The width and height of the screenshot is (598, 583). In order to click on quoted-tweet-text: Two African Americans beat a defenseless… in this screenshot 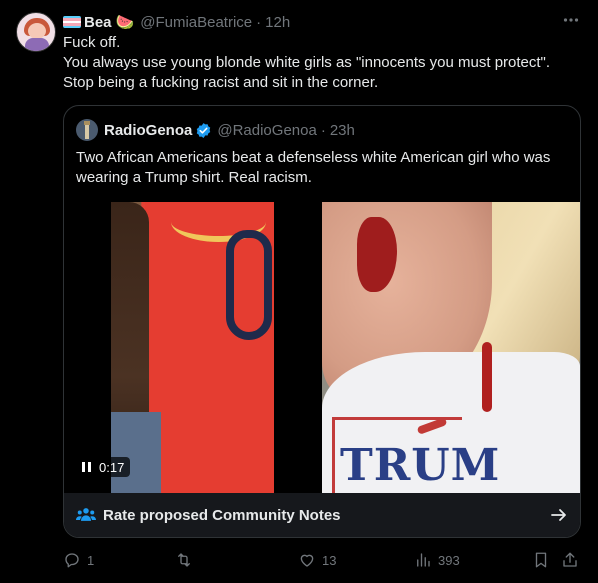, I will do `click(313, 167)`.